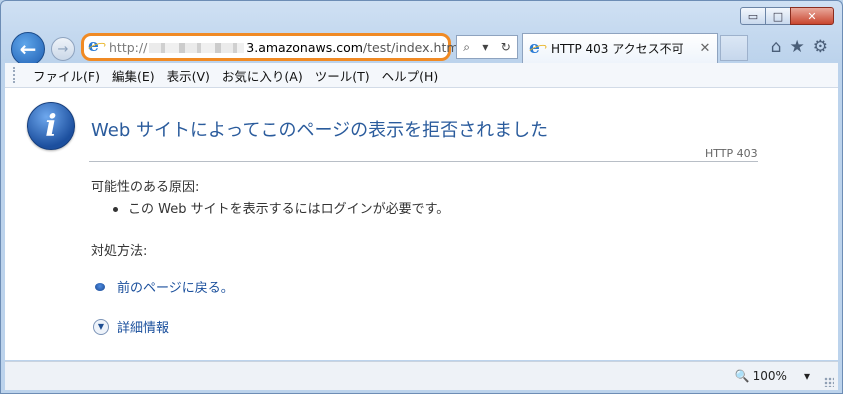  What do you see at coordinates (100, 286) in the screenshot?
I see `blue-bullet-icon` at bounding box center [100, 286].